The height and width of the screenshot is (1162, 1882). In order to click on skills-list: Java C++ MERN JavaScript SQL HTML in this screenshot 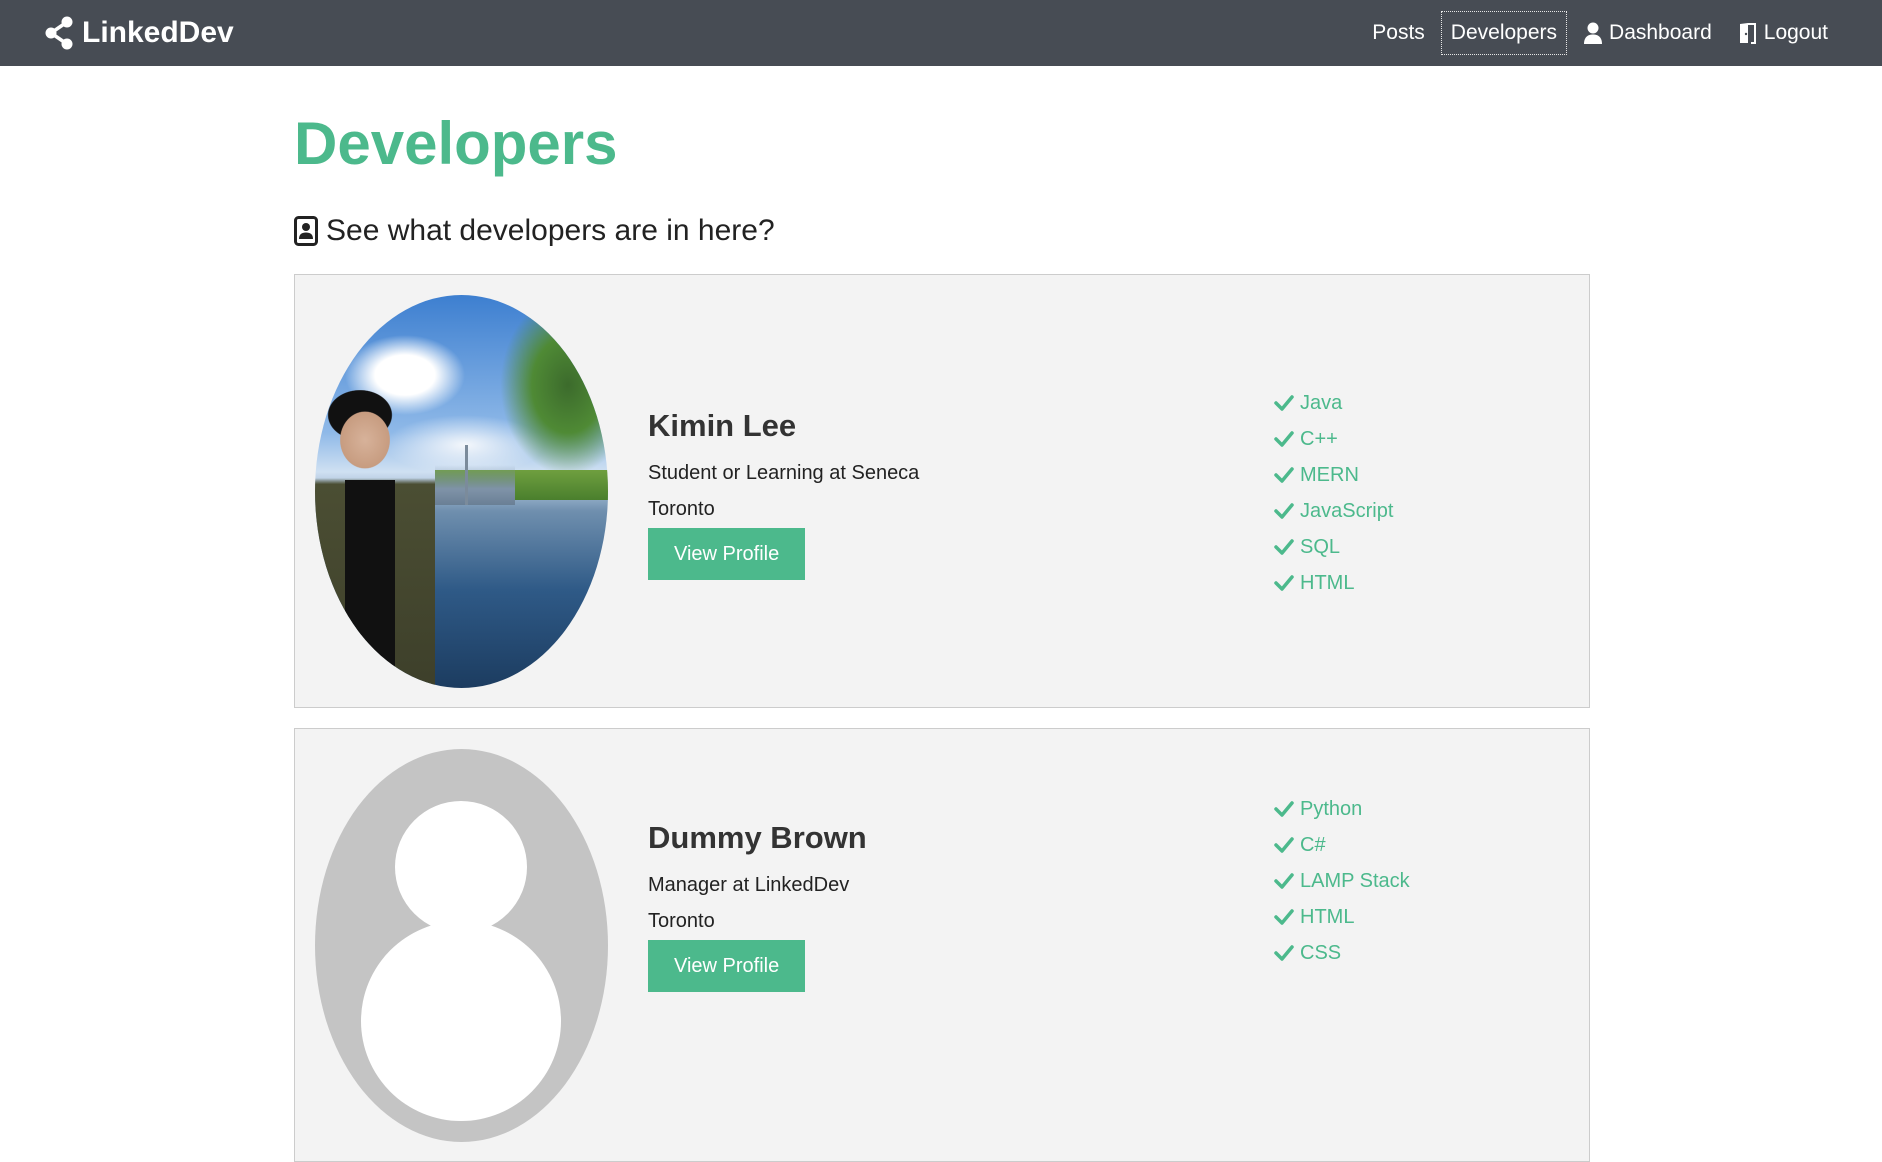, I will do `click(1333, 493)`.